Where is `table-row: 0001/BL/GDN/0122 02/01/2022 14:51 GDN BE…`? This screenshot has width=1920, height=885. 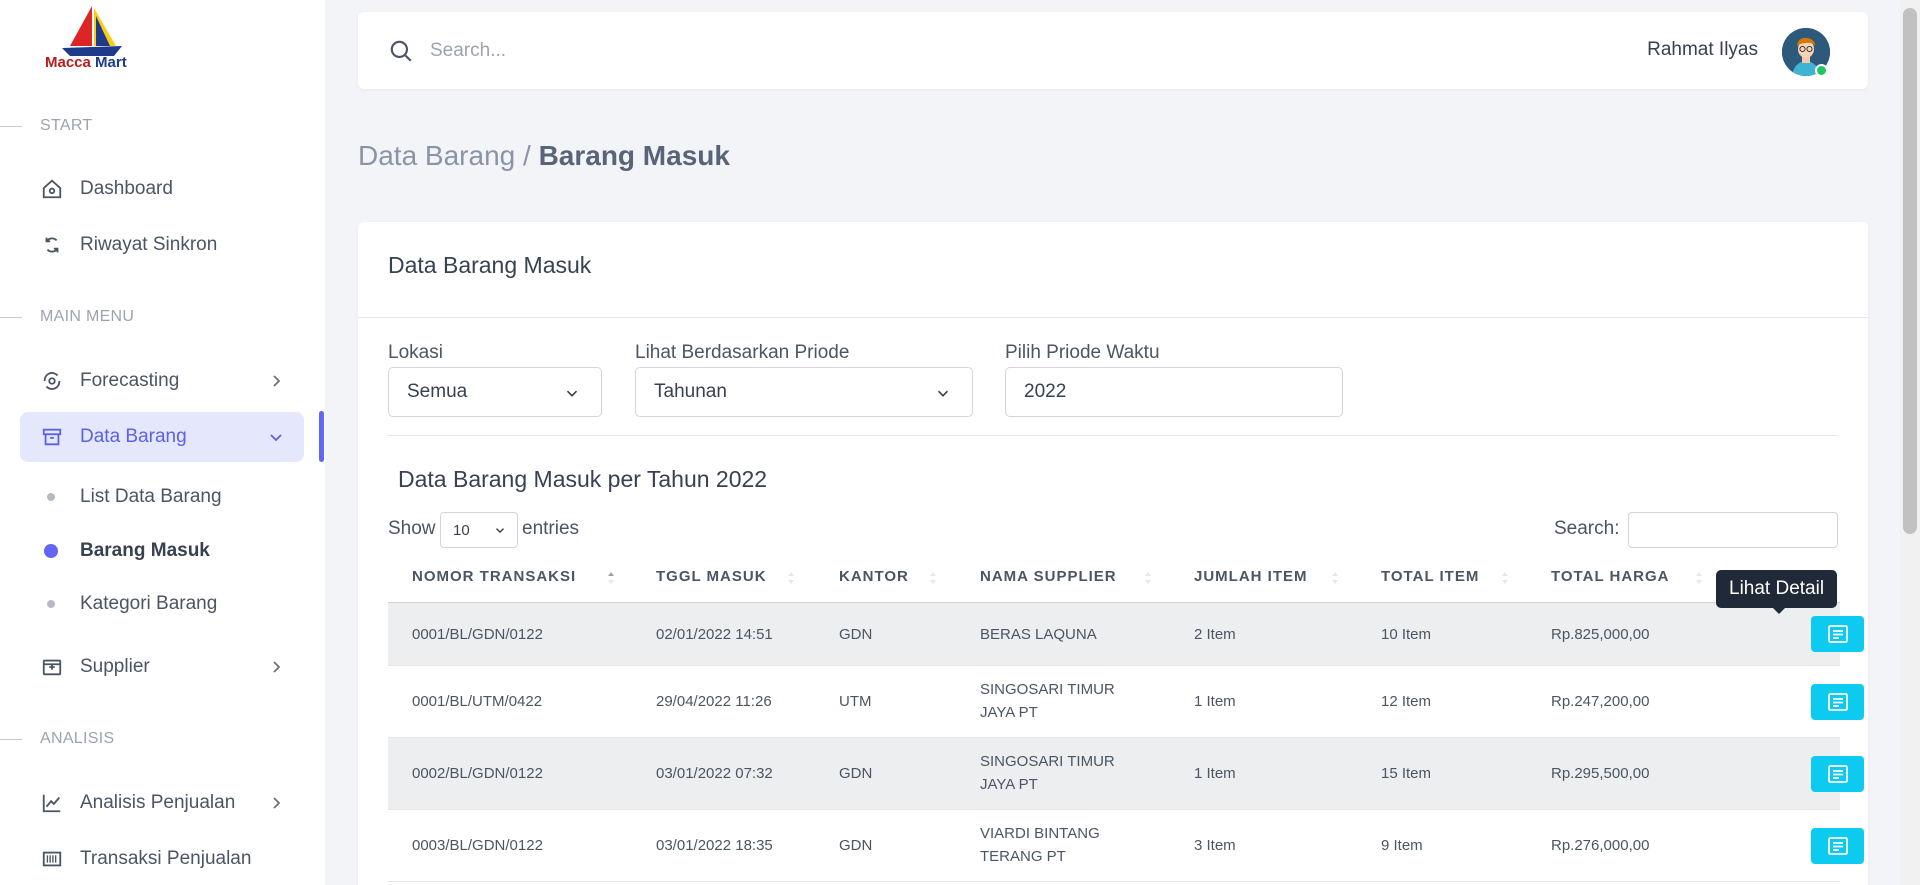
table-row: 0001/BL/GDN/0122 02/01/2022 14:51 GDN BE… is located at coordinates (1126, 634).